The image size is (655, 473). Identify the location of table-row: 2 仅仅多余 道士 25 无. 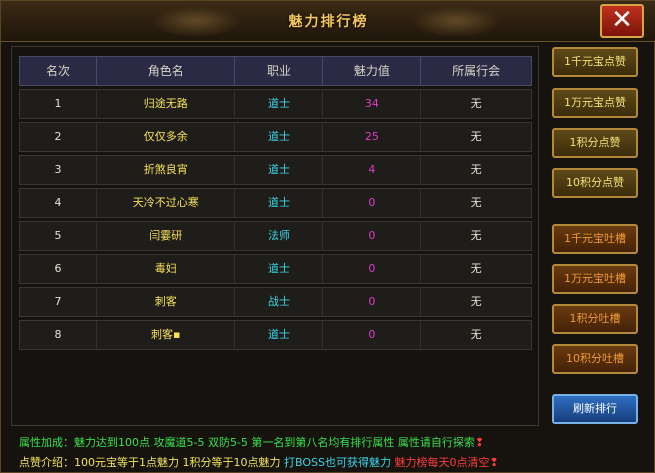
(275, 137).